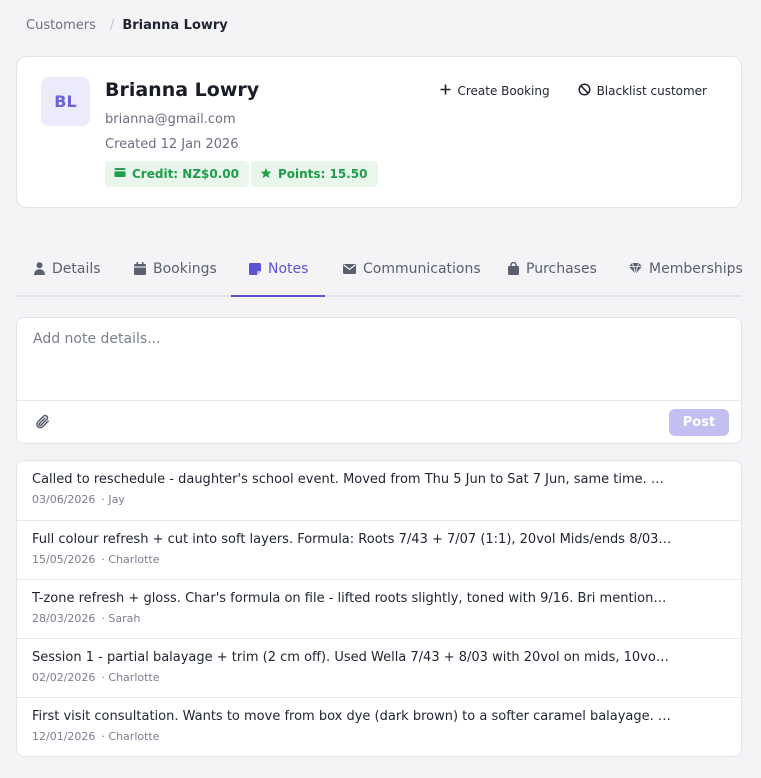 This screenshot has height=778, width=761. I want to click on tab-purchases-label: Purchases, so click(561, 268).